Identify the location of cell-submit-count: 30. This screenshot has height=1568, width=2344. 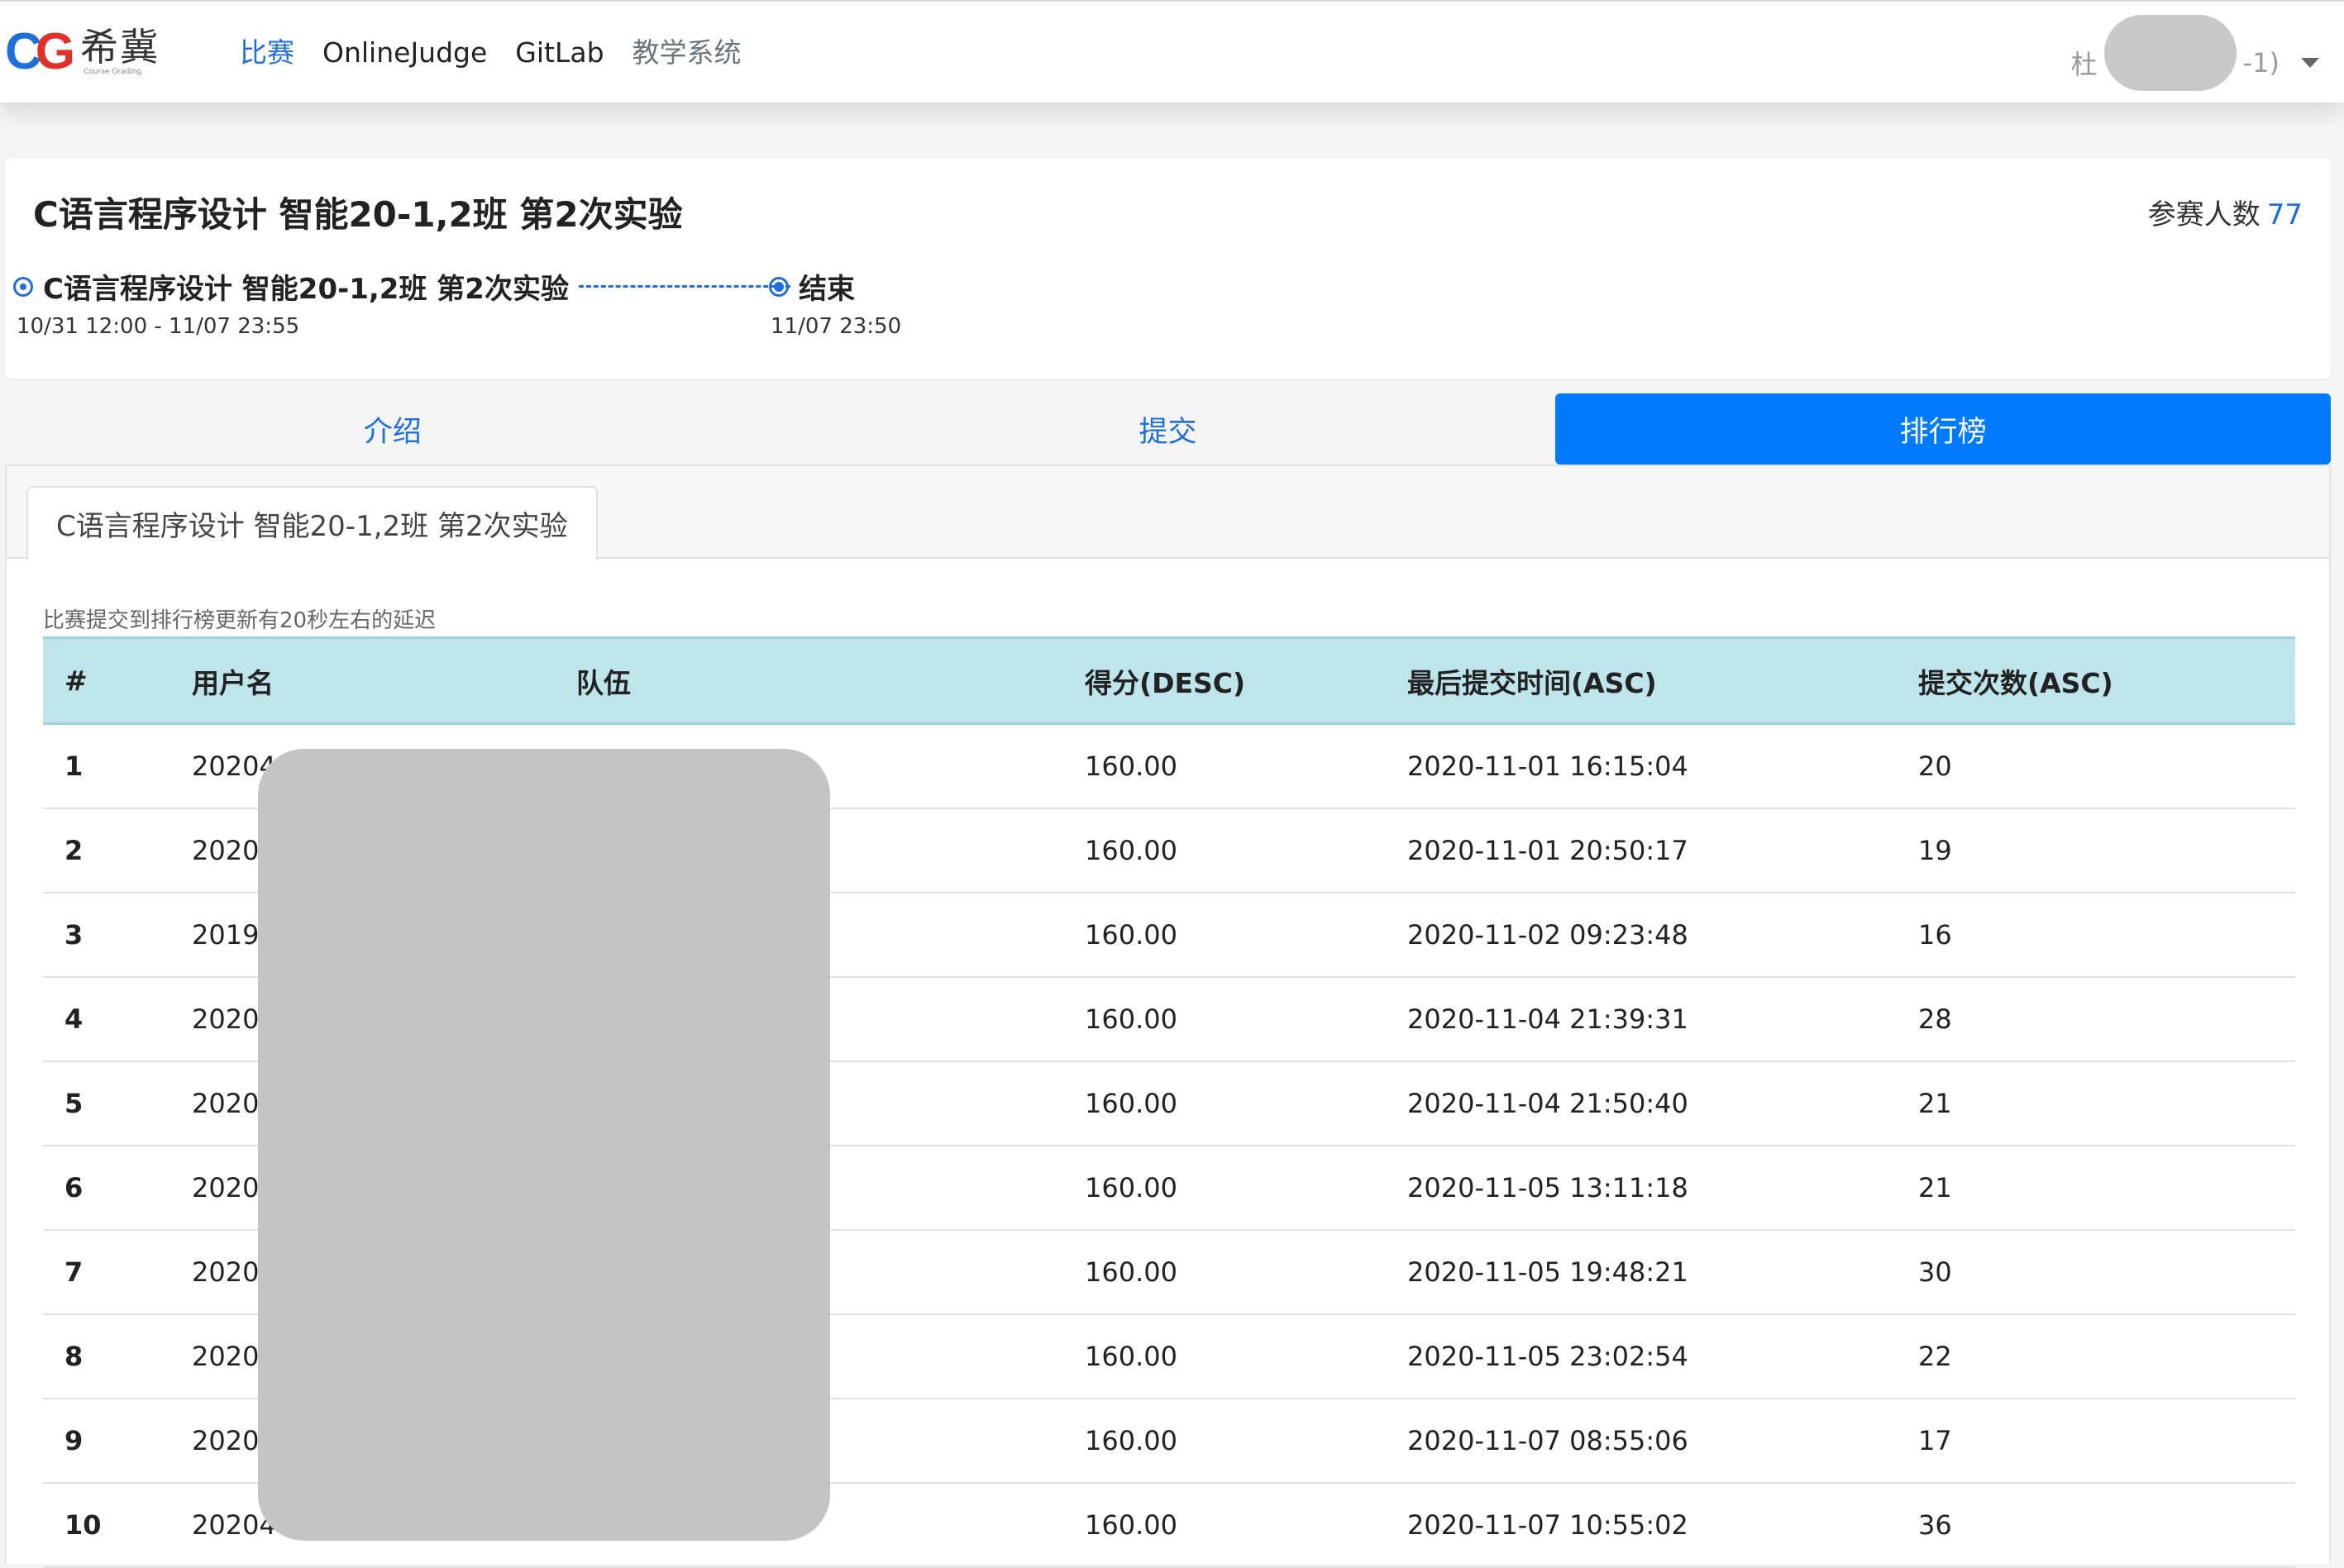
(2106, 1272).